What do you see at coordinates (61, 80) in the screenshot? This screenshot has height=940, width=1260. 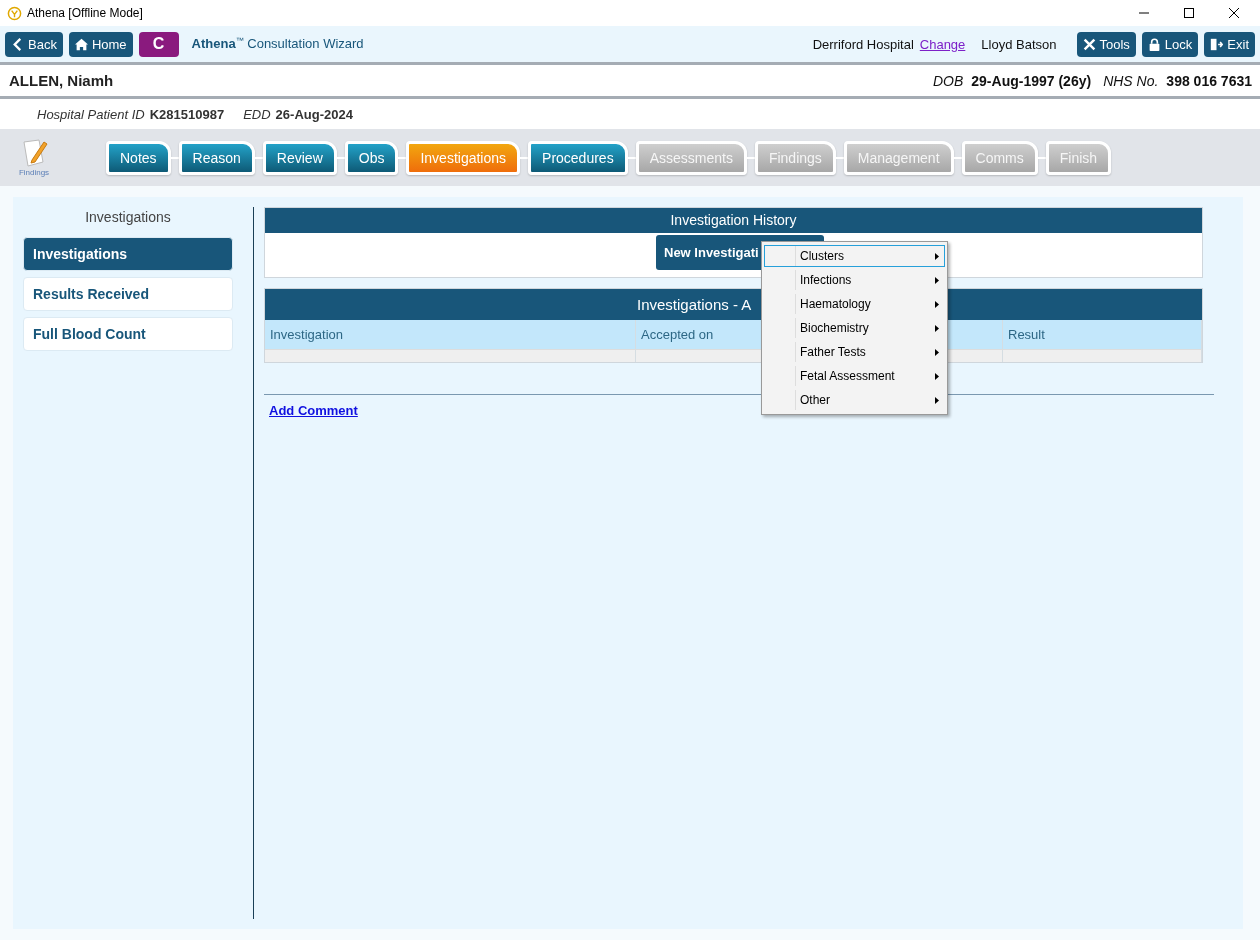 I see `patient-name: ALLEN, Niamh` at bounding box center [61, 80].